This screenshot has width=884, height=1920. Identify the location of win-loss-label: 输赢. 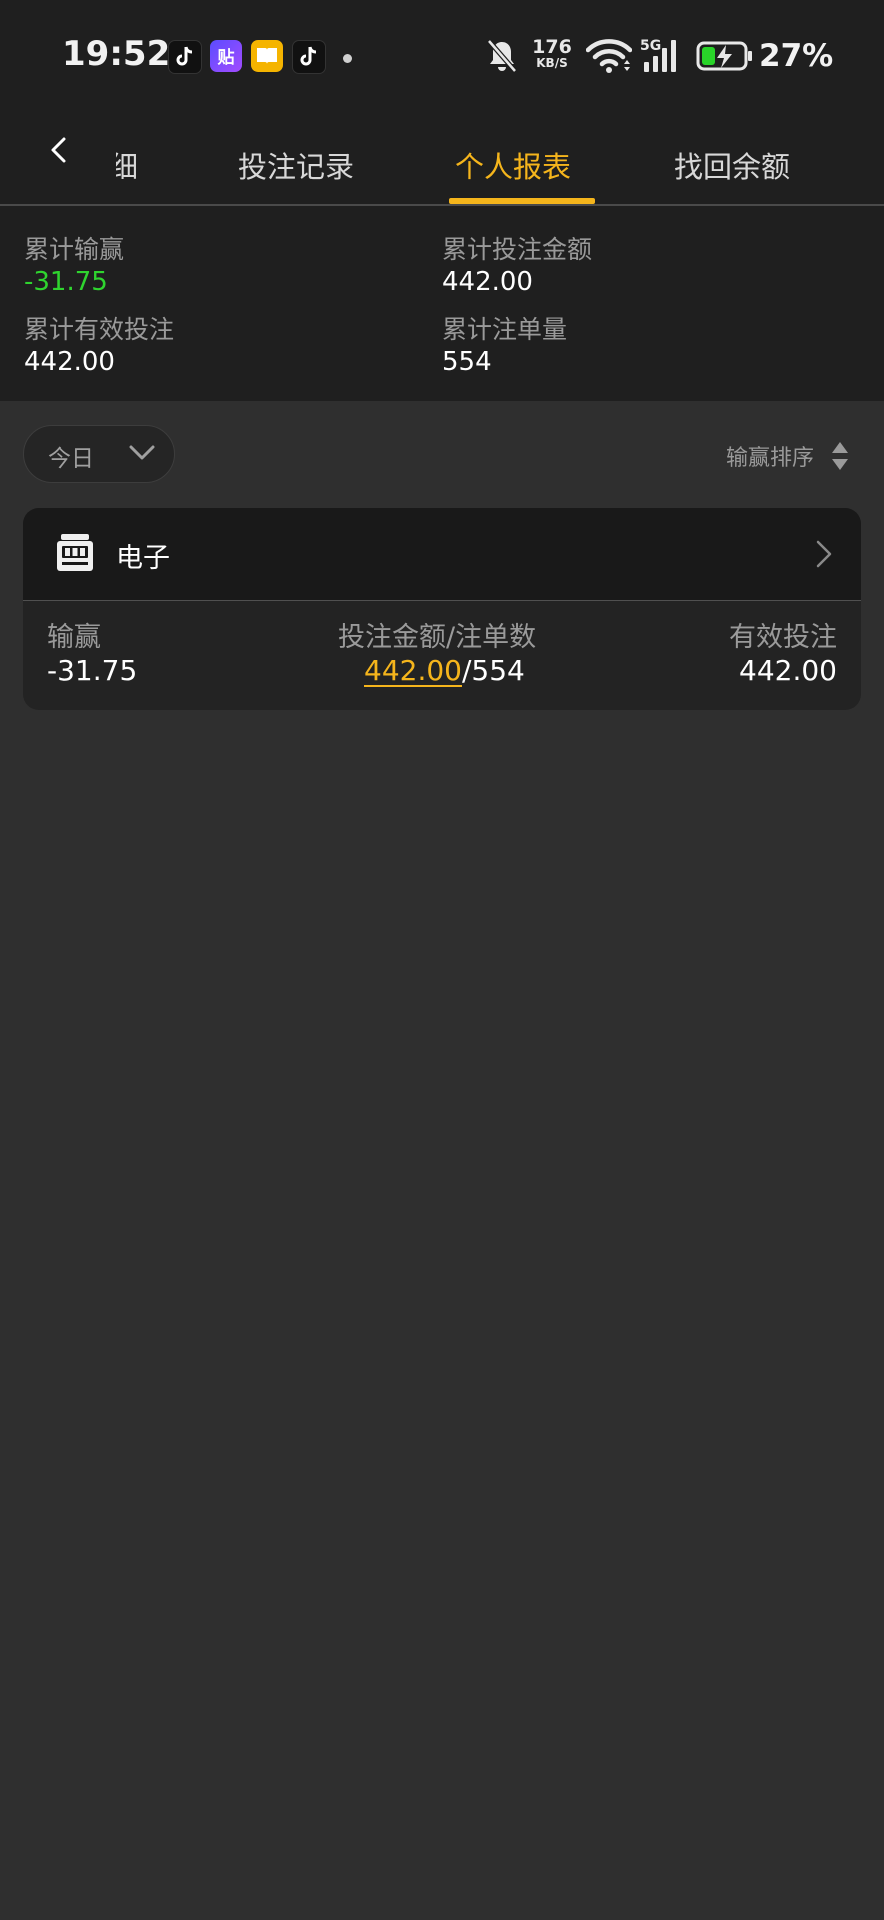
(74, 637).